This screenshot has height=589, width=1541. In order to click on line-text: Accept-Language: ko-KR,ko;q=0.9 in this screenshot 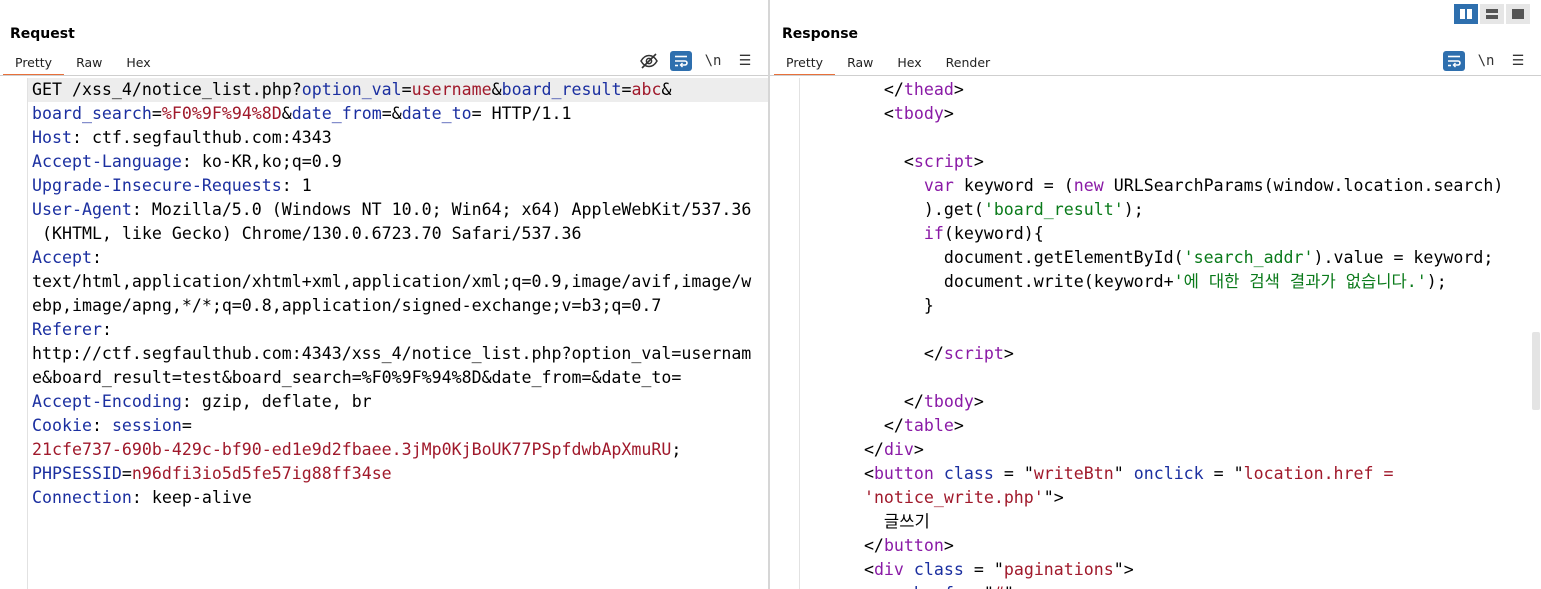, I will do `click(397, 162)`.